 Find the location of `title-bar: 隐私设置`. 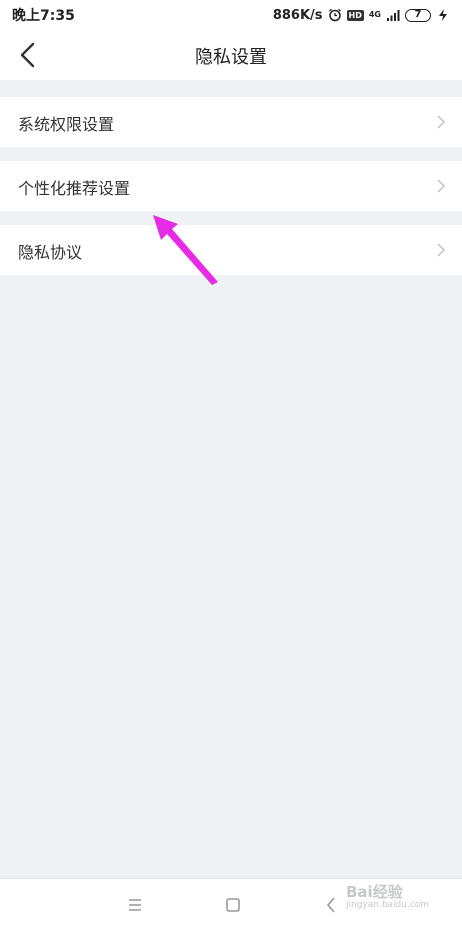

title-bar: 隐私设置 is located at coordinates (231, 55).